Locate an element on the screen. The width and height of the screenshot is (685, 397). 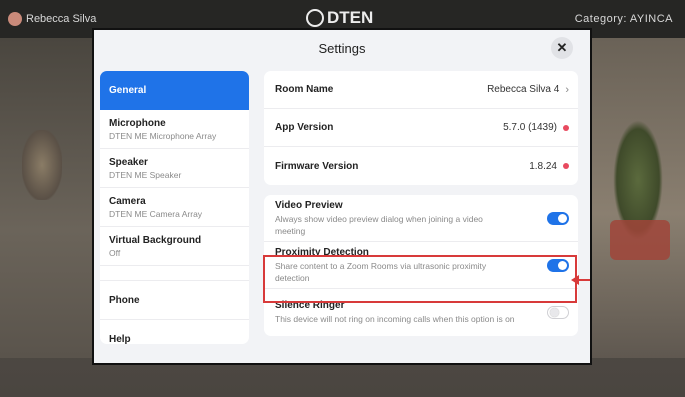
silence-ringer-title: Silence Ringer is located at coordinates (310, 305).